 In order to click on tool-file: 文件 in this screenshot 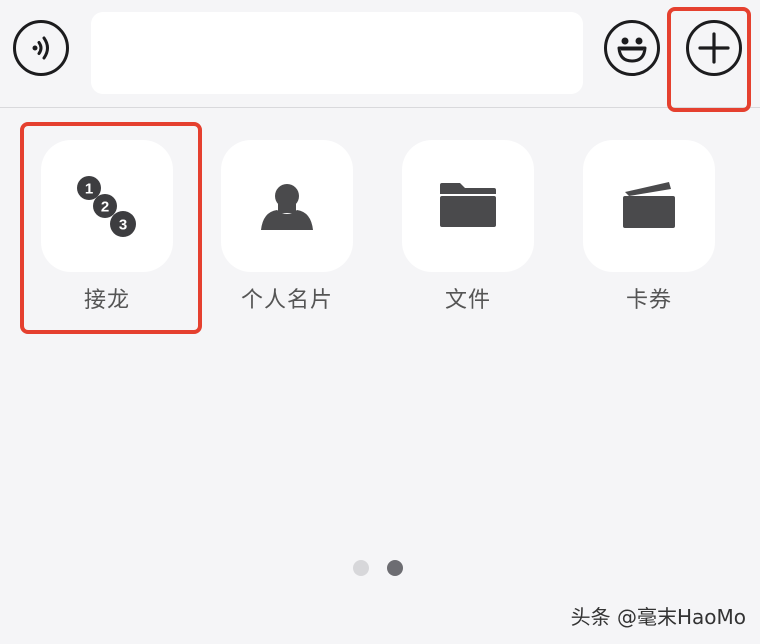, I will do `click(468, 230)`.